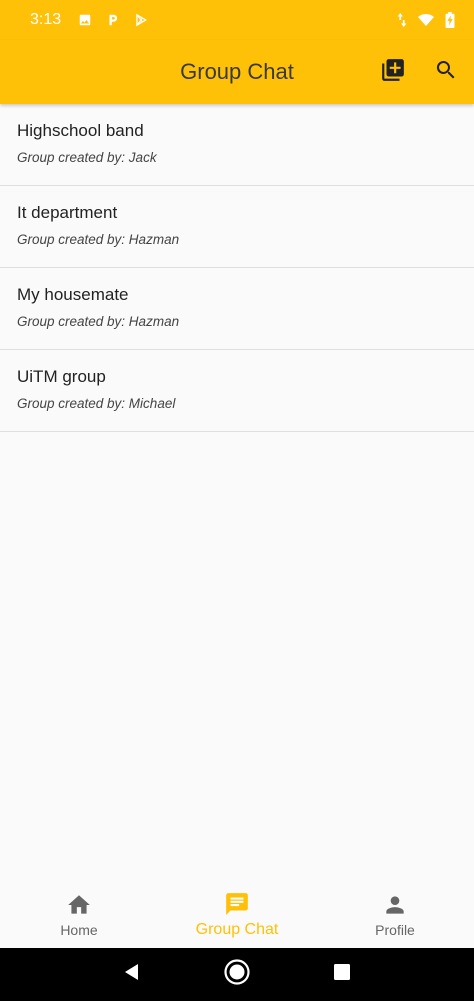 The image size is (474, 1001). Describe the element at coordinates (80, 130) in the screenshot. I see `group-name: Highschool band` at that location.